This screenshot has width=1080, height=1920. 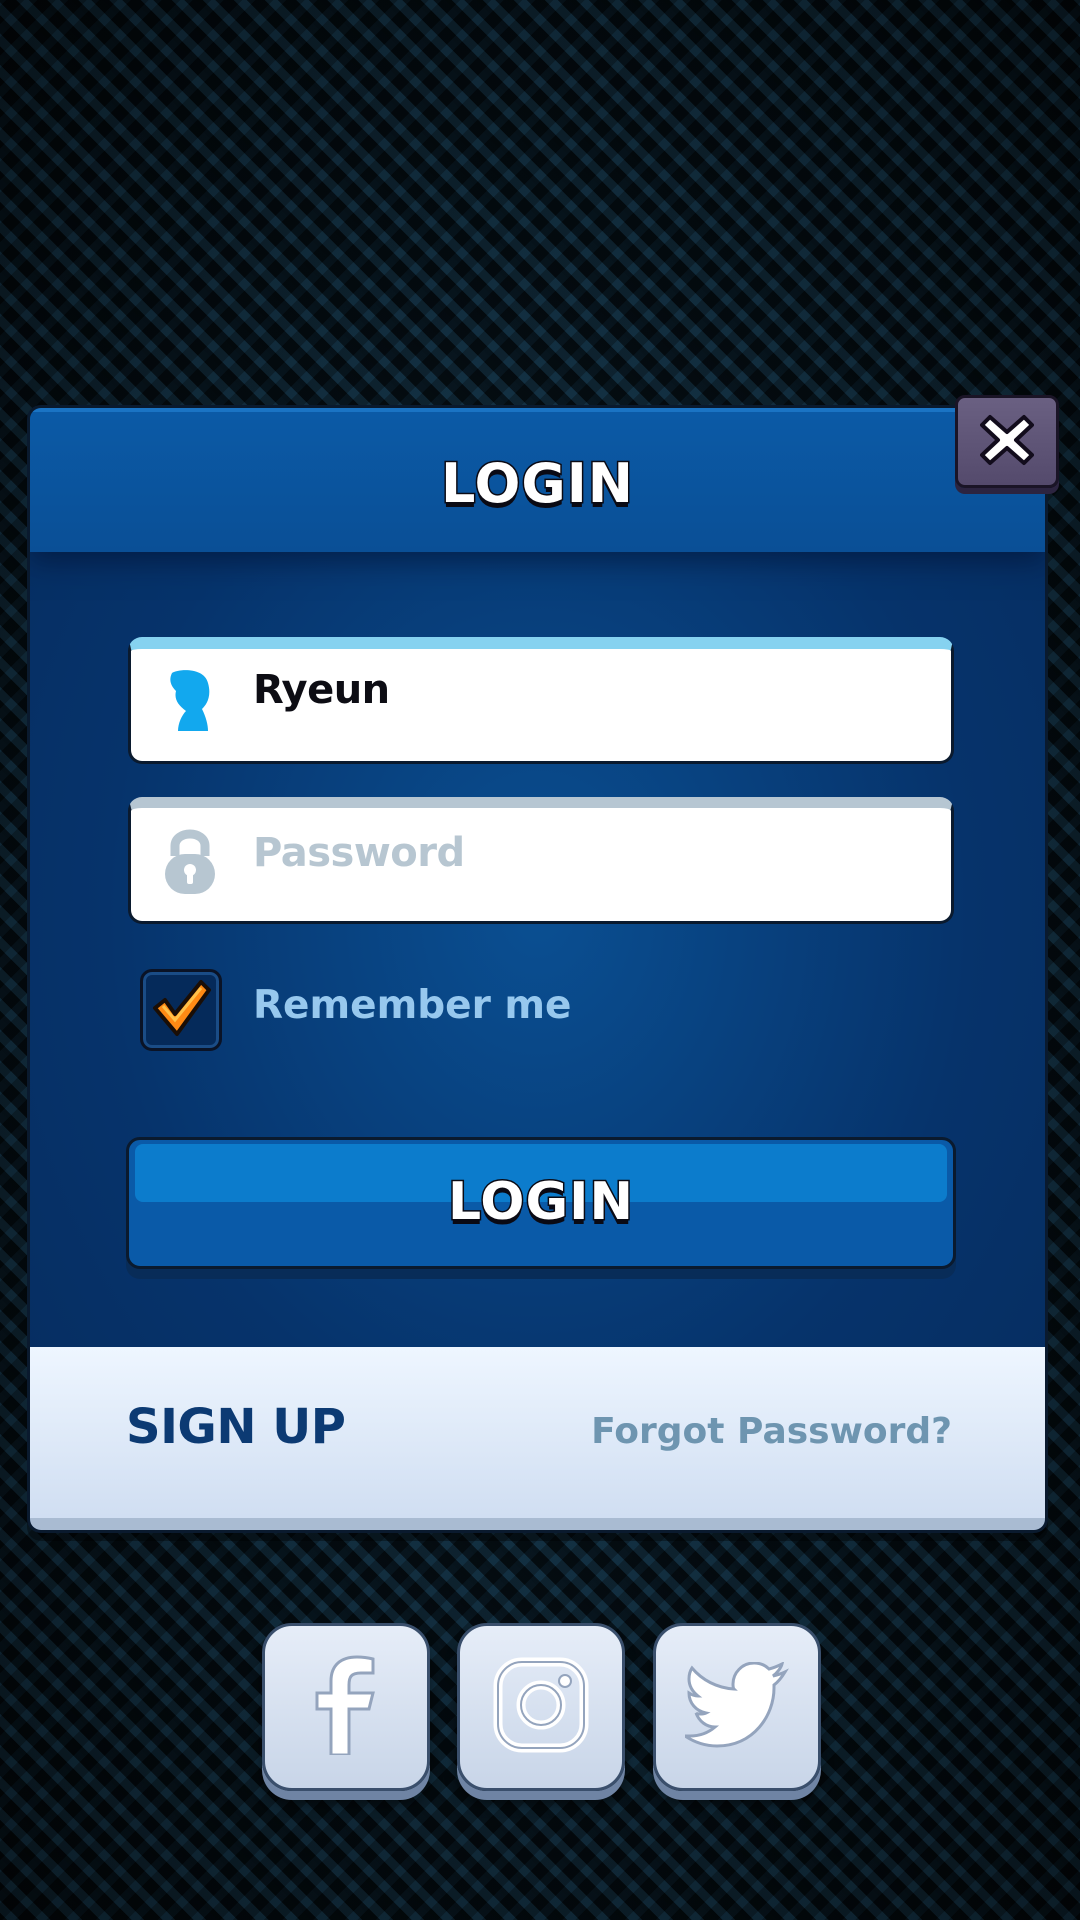 I want to click on dialog-header: LOGIN, so click(x=537, y=480).